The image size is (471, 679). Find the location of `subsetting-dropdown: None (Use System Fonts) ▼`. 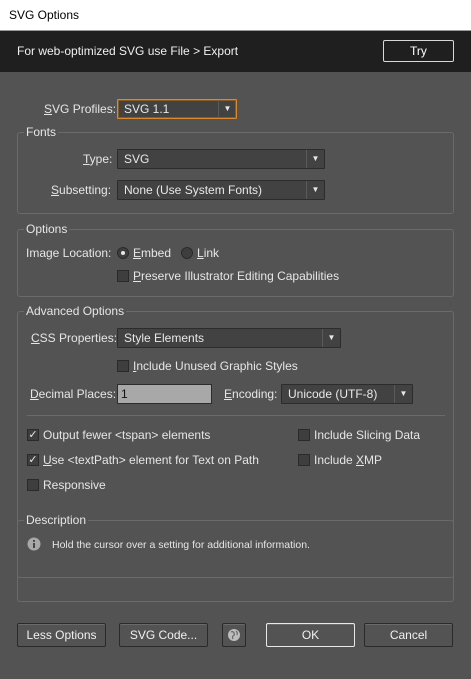

subsetting-dropdown: None (Use System Fonts) ▼ is located at coordinates (221, 190).